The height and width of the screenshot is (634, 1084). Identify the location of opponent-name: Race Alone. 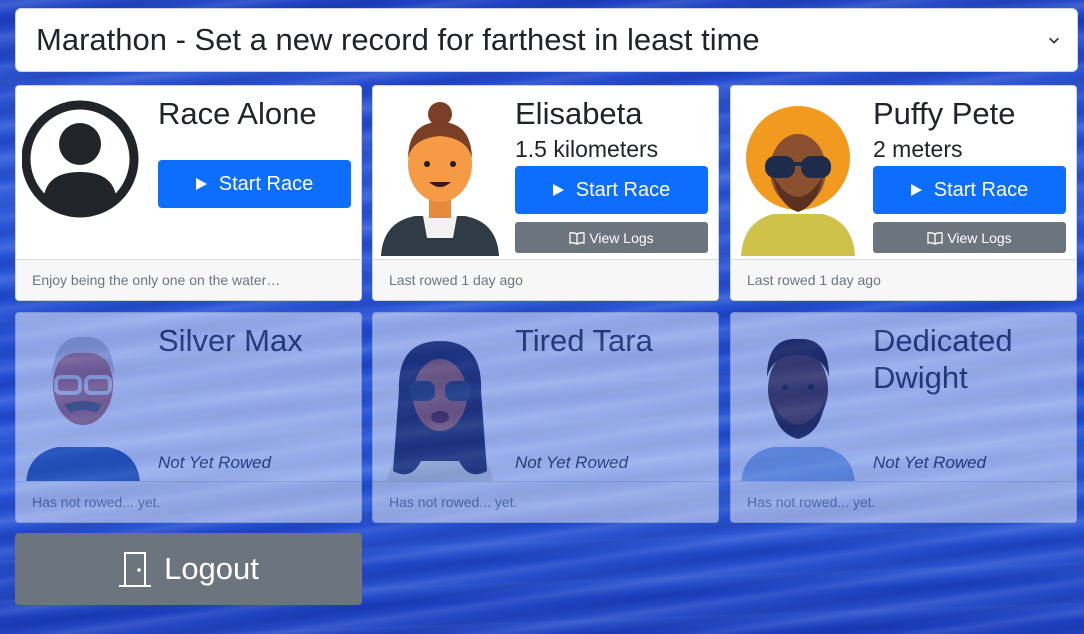
(237, 113).